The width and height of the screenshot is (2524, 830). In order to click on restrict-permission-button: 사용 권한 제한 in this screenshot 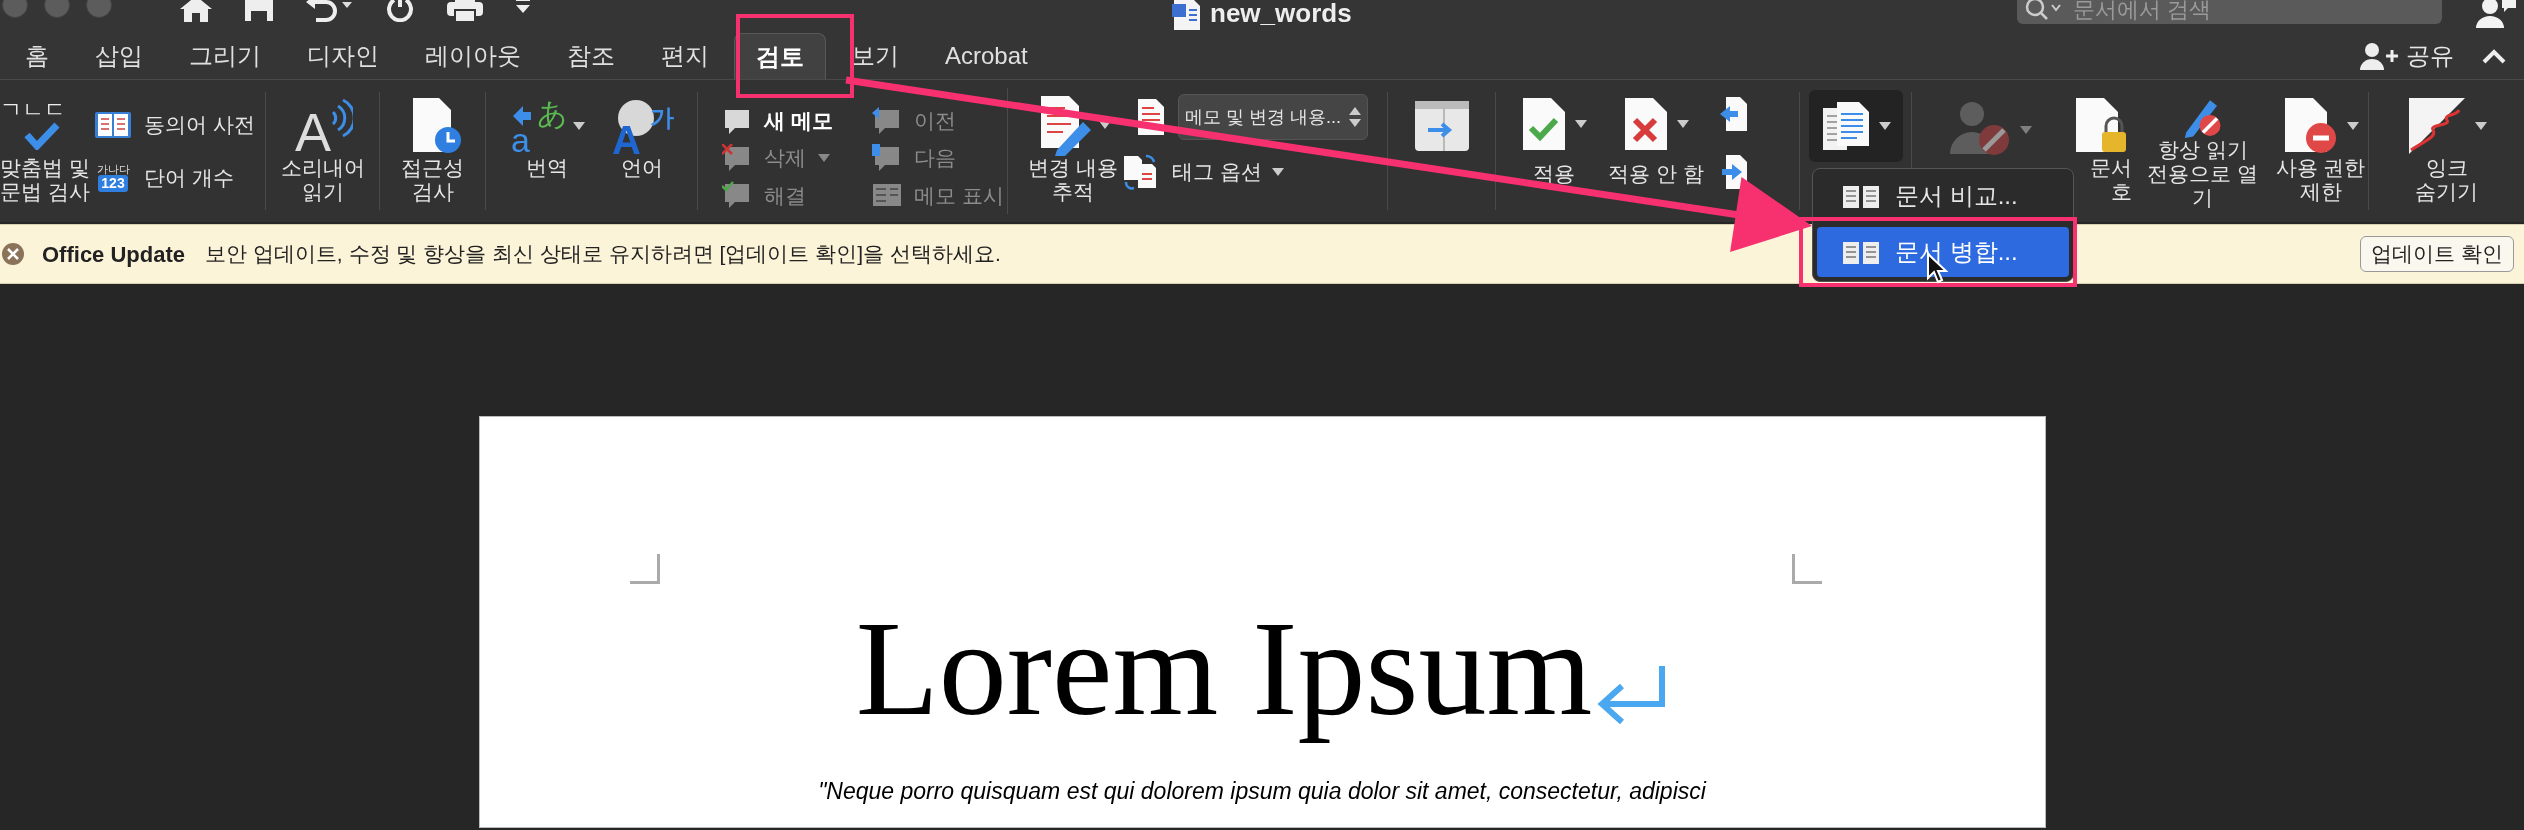, I will do `click(2320, 151)`.